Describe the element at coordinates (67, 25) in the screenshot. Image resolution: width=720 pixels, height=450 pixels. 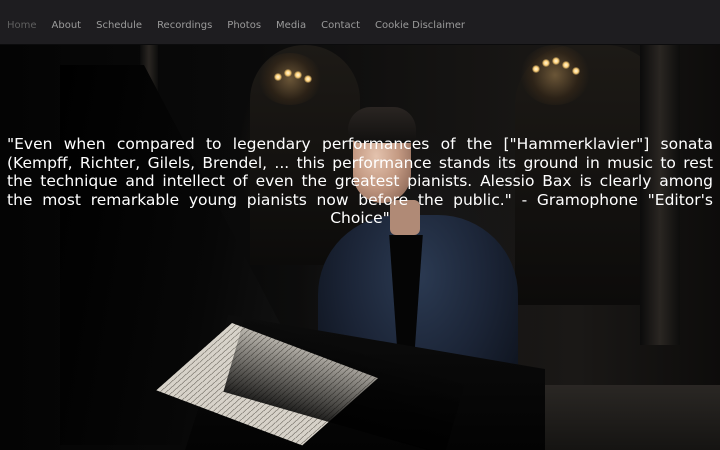
I see `nav-link-about: About` at that location.